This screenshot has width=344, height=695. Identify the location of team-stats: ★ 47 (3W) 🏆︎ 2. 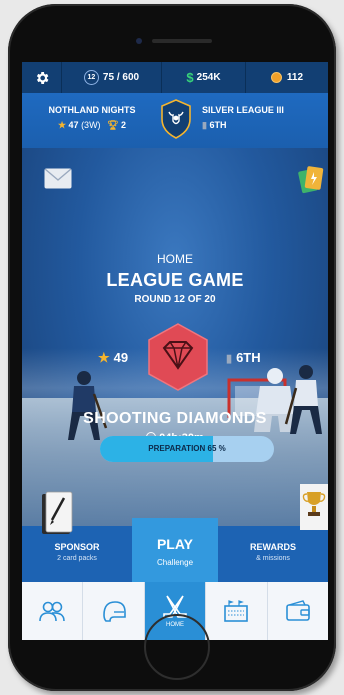
(92, 125).